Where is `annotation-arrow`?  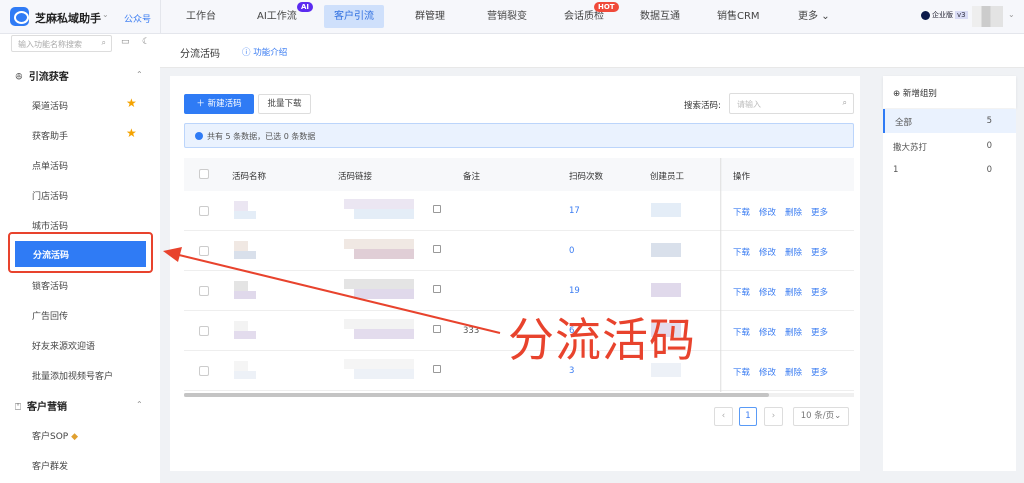 annotation-arrow is located at coordinates (332, 290).